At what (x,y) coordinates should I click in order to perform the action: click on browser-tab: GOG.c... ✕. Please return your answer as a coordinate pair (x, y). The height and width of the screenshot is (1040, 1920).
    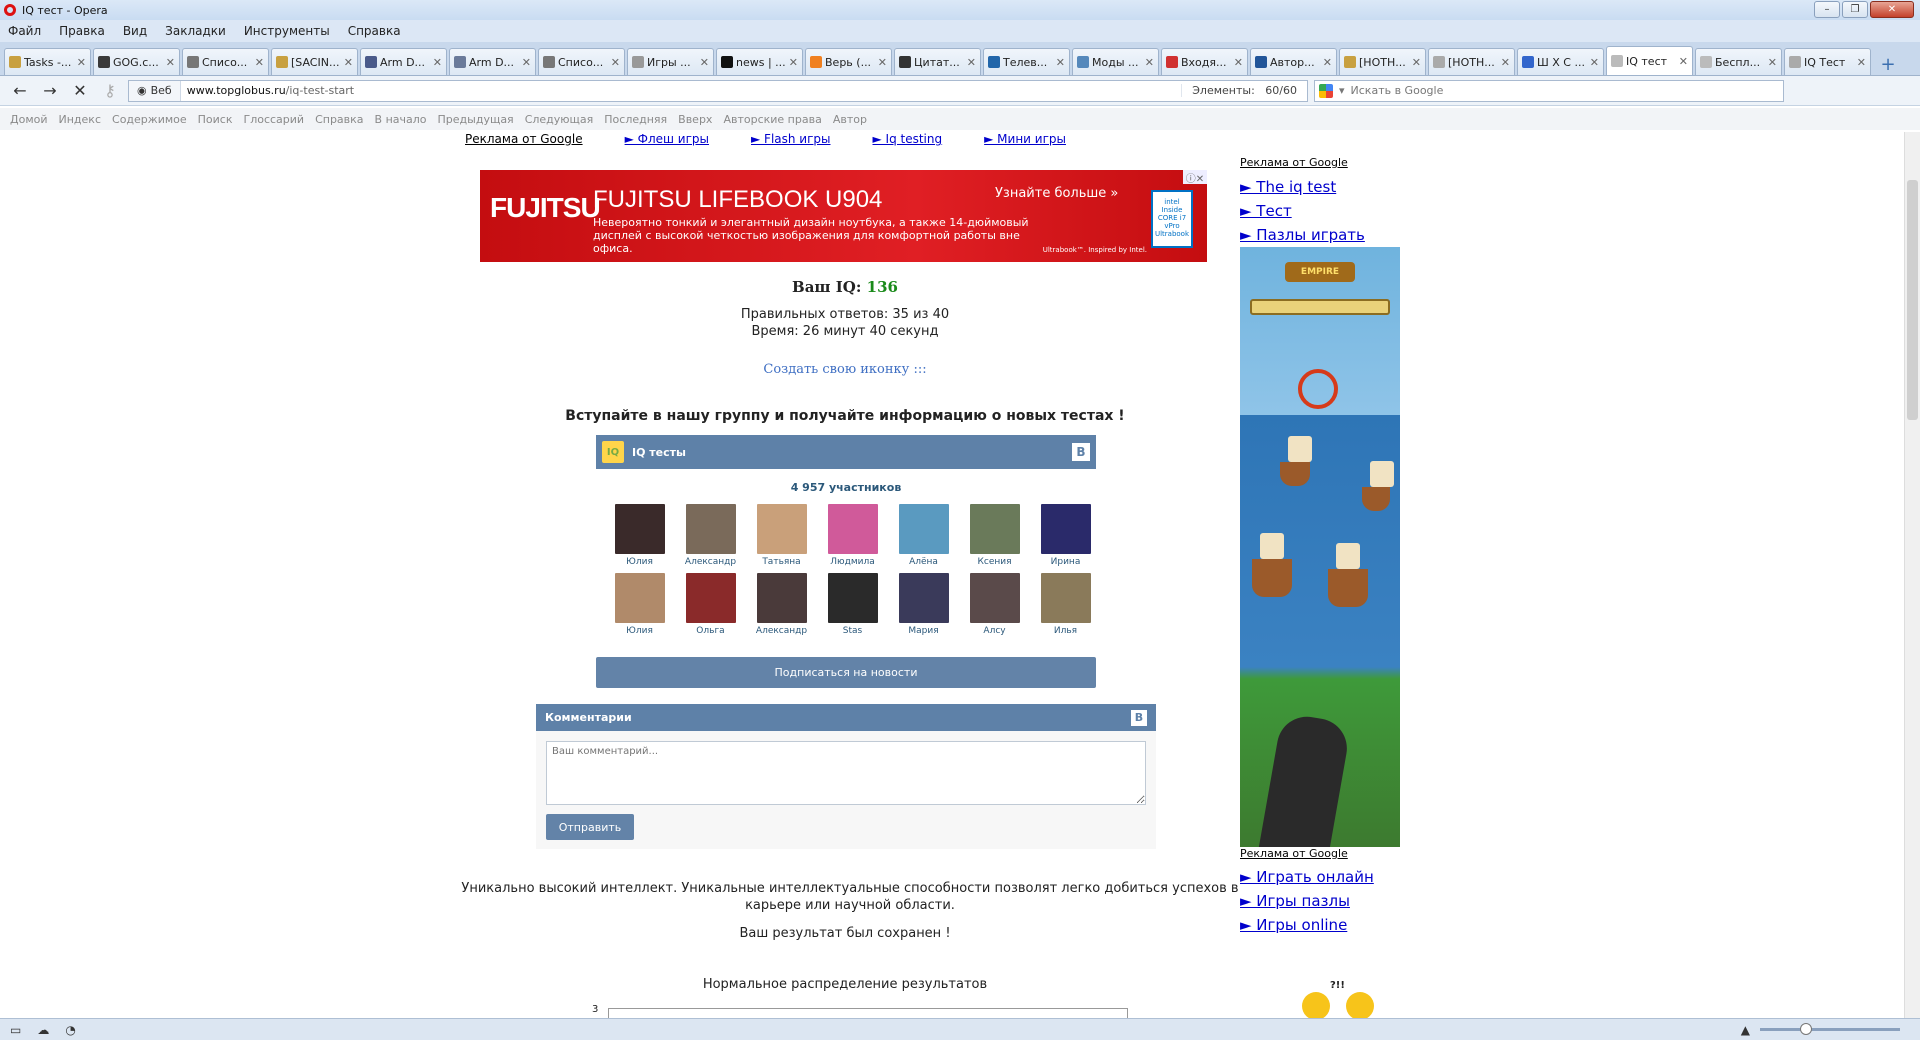
    Looking at the image, I should click on (136, 61).